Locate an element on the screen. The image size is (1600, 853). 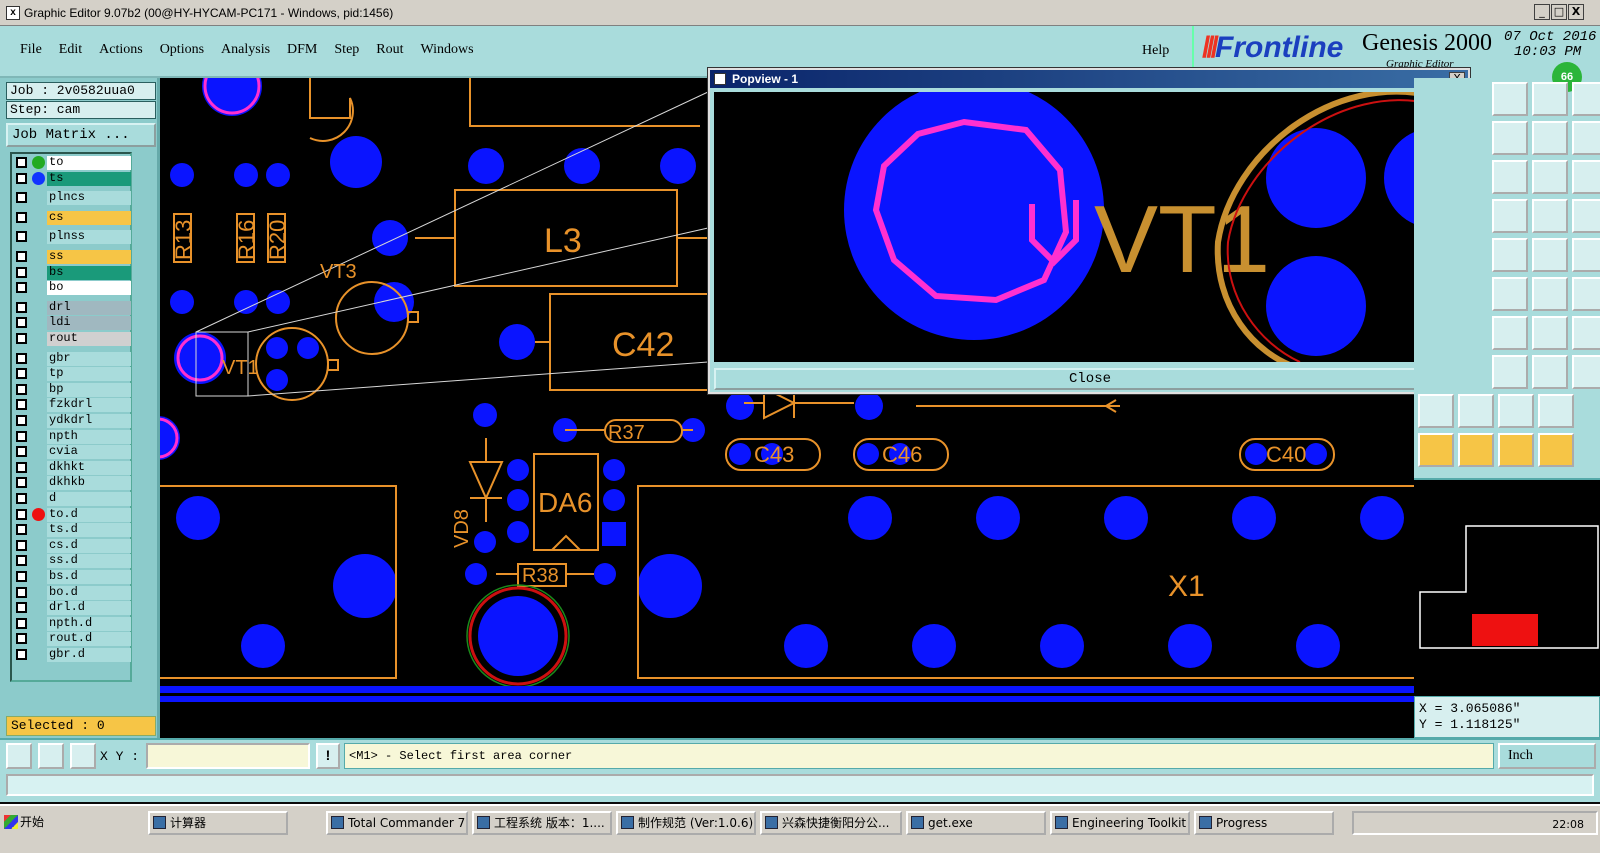
menu-rout: Rout is located at coordinates (389, 50).